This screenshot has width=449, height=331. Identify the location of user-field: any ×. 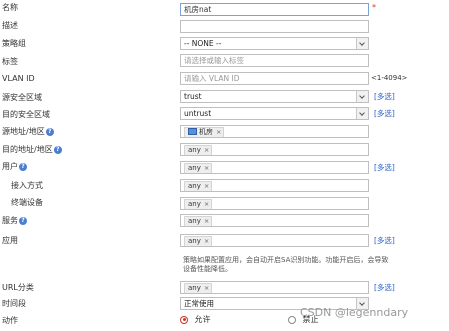
(274, 167).